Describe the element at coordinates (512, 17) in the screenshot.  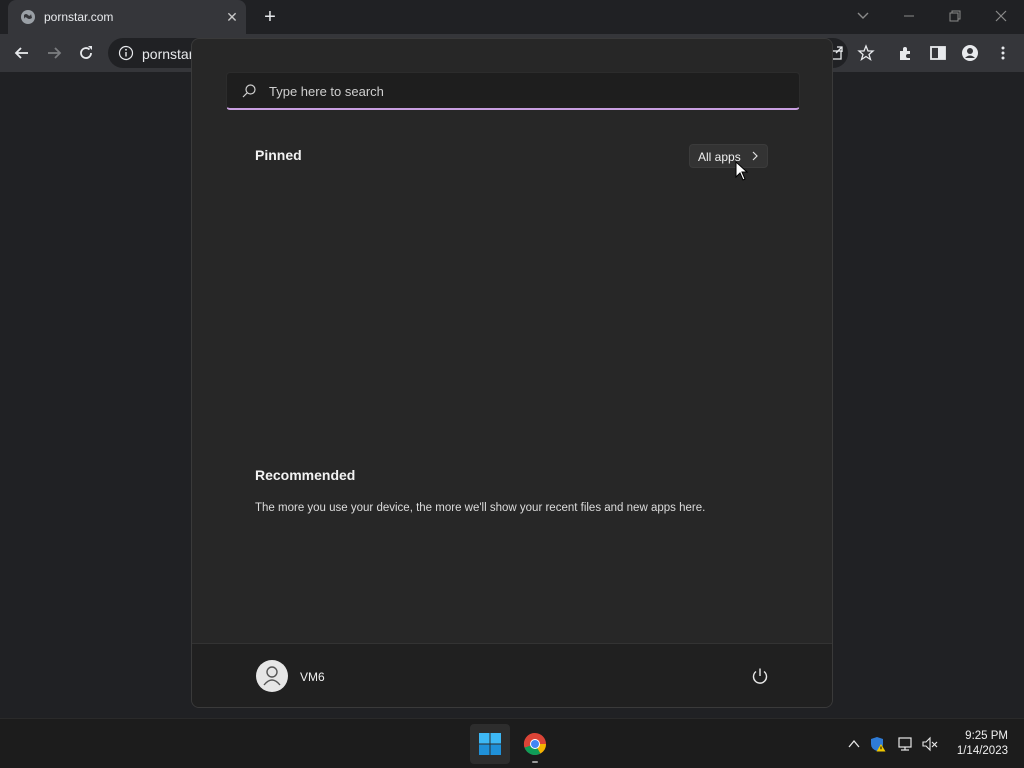
I see `tab-strip: pornstar.com ✕ +` at that location.